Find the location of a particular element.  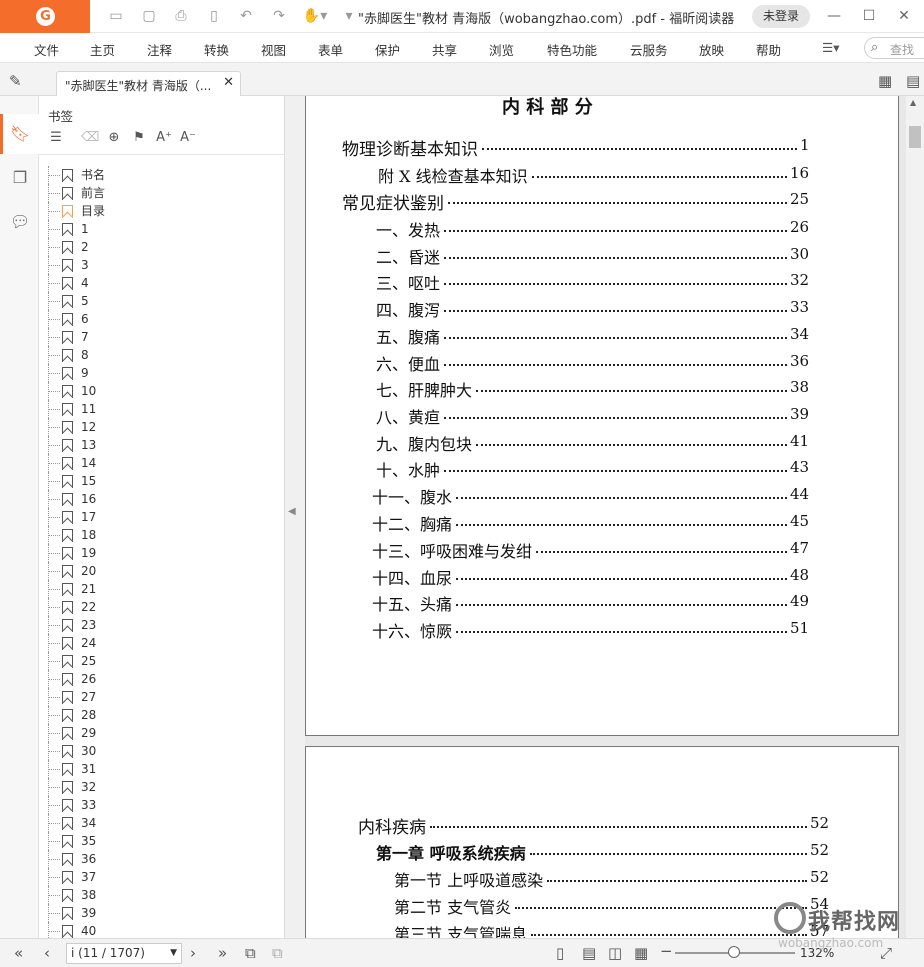

increase-font-icon: A⁺ is located at coordinates (164, 138).